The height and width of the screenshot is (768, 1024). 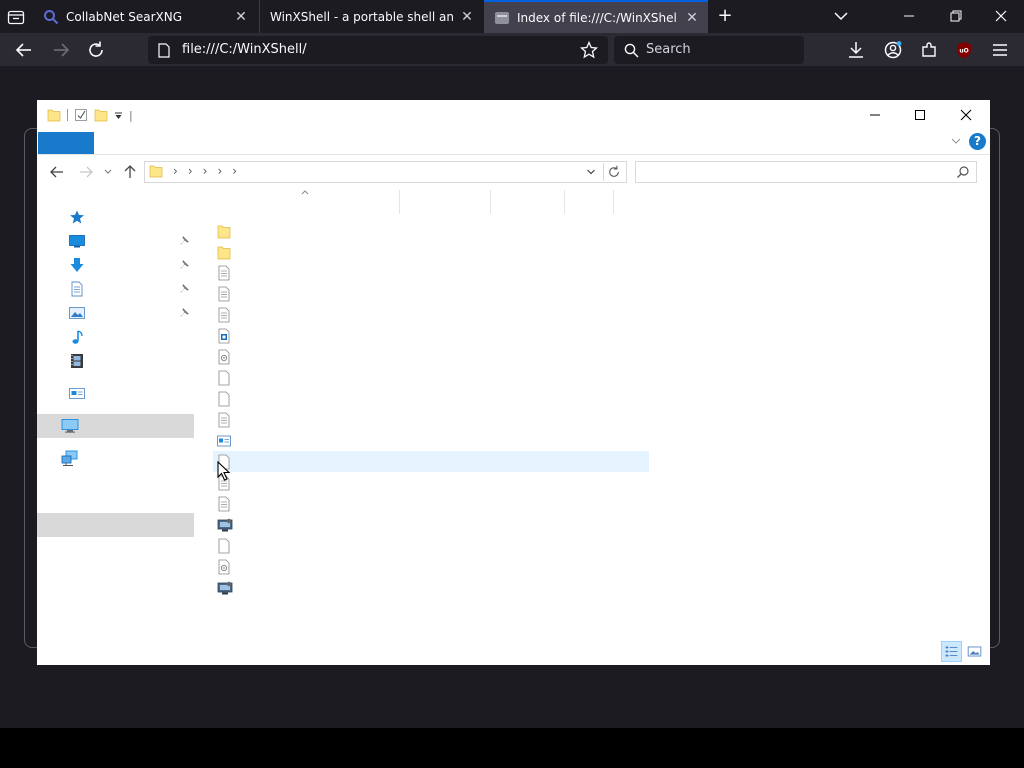 I want to click on tab-index-of-file: Index of file:///C:/WinXShell/ ✕, so click(x=596, y=16).